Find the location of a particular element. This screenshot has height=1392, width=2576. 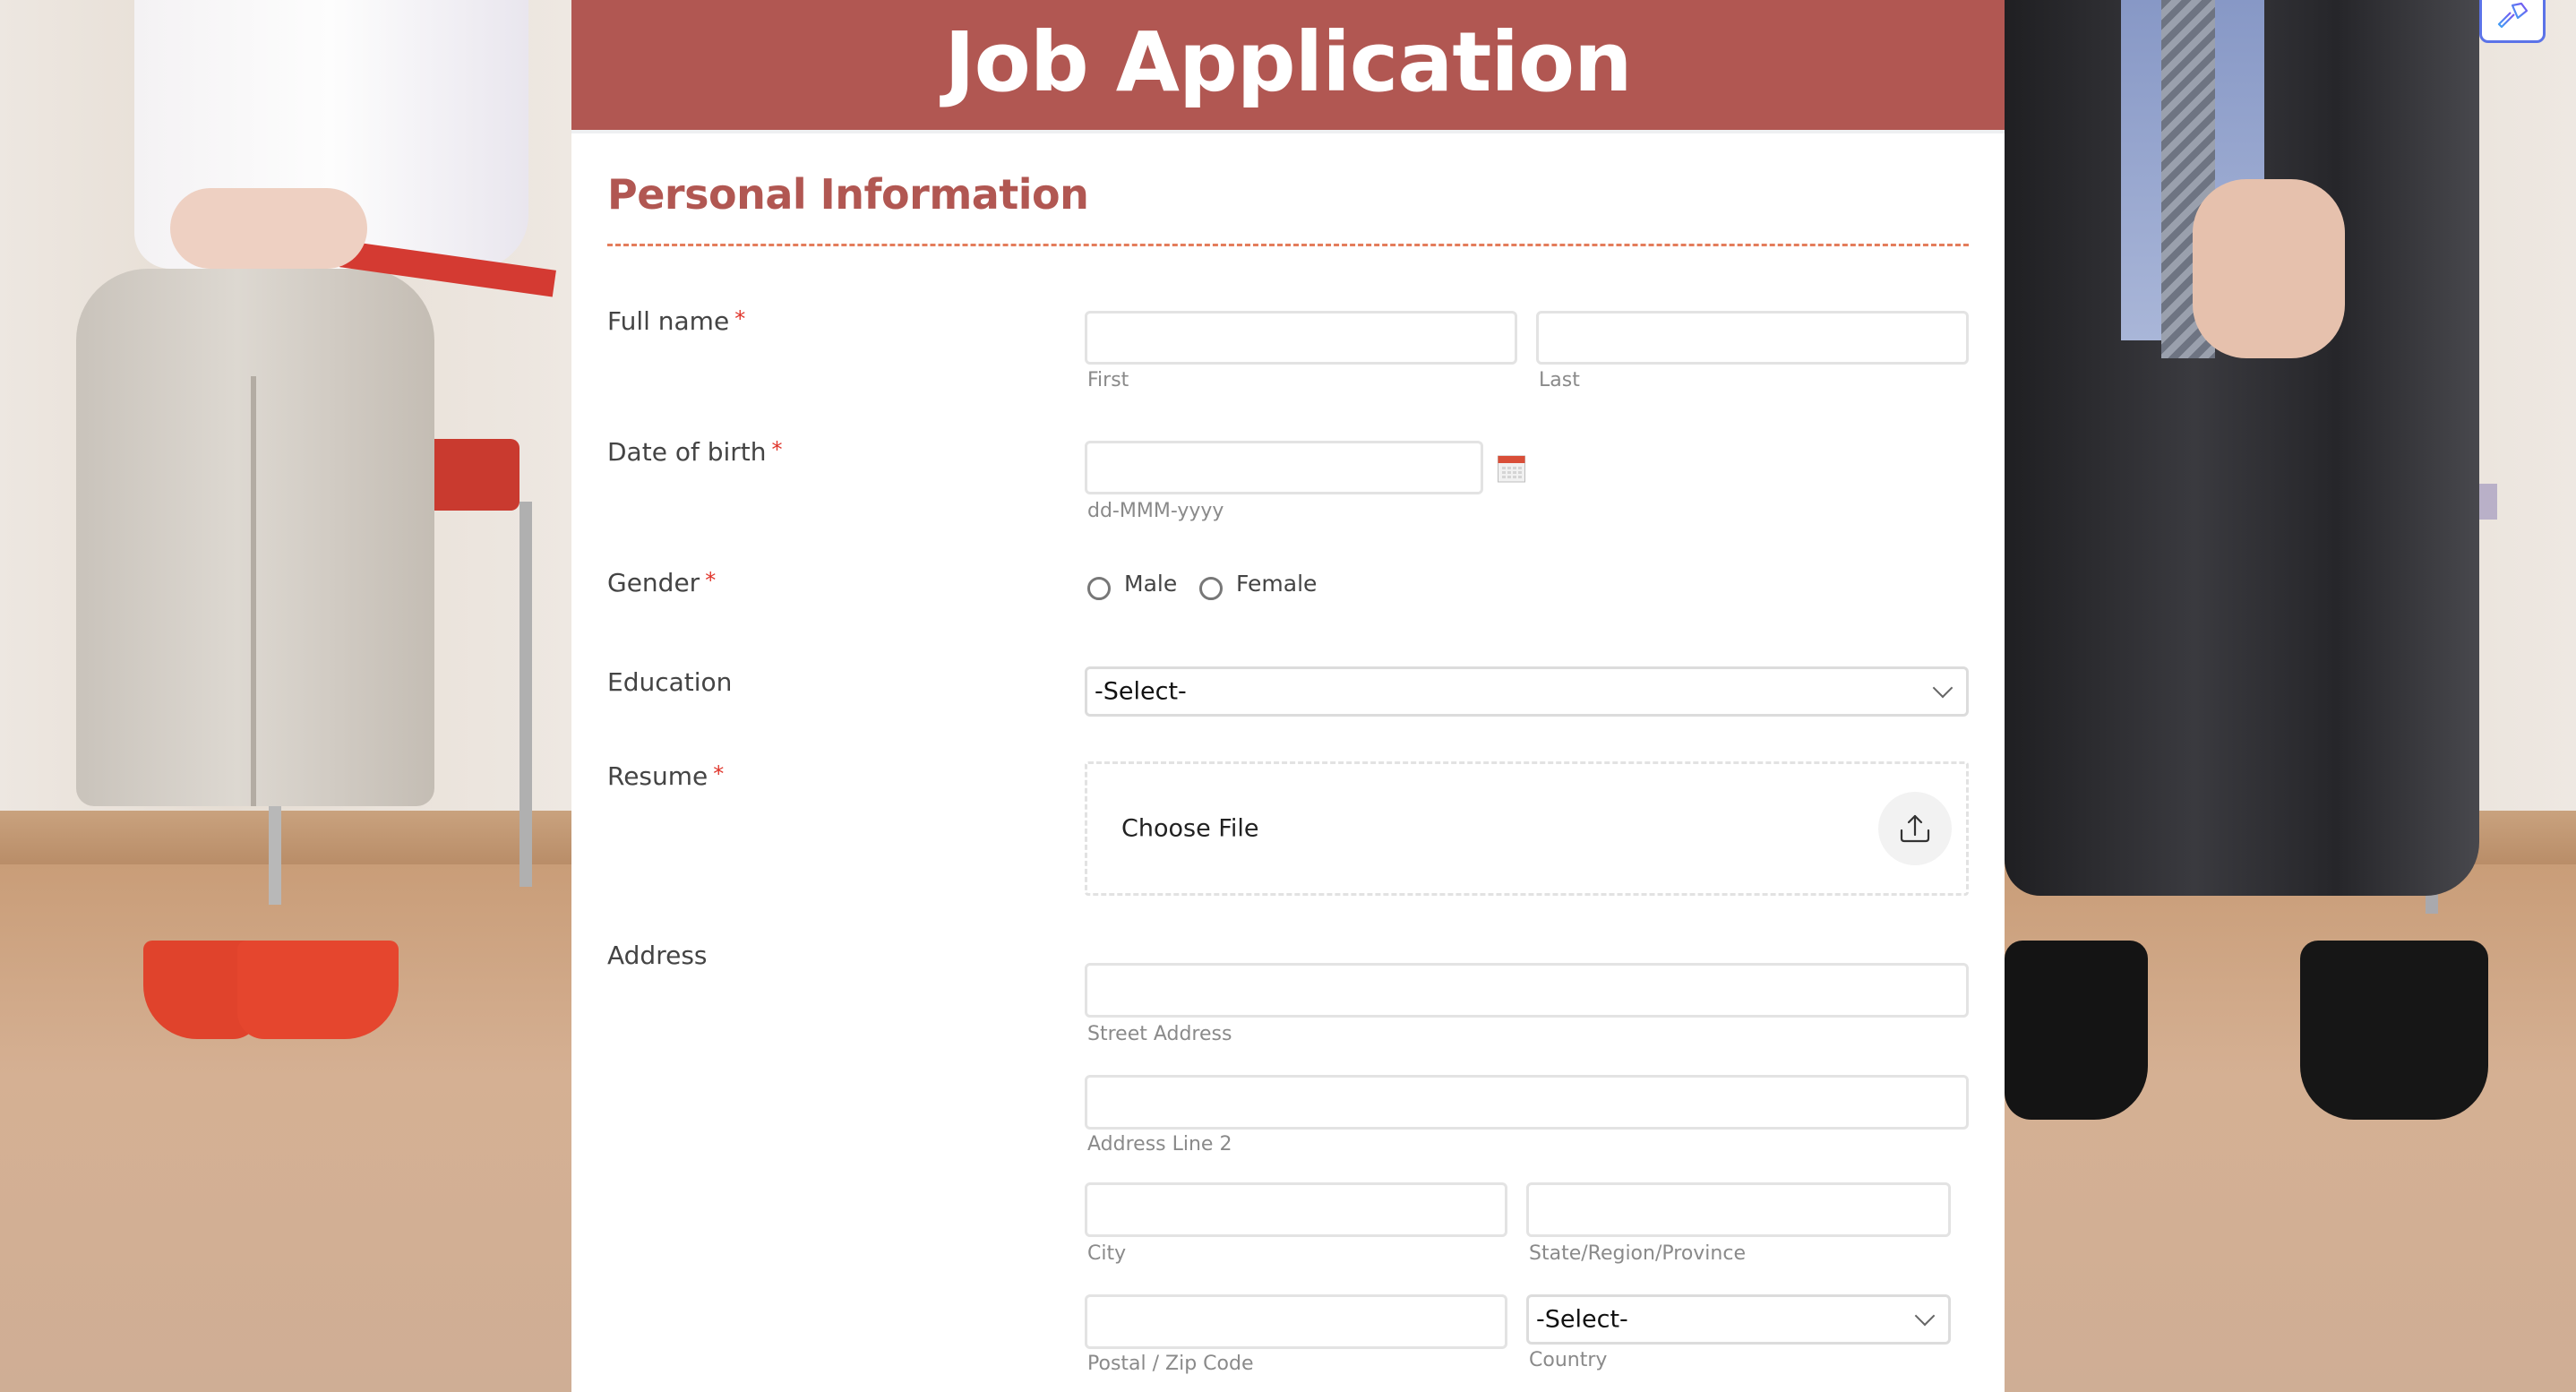

upload-icon is located at coordinates (1915, 828).